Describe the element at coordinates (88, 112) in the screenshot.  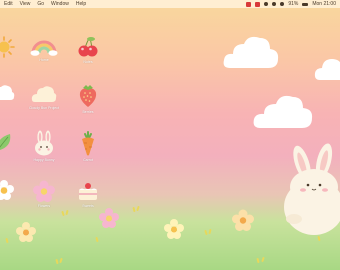
I see `desktop-icon-label: Berries` at that location.